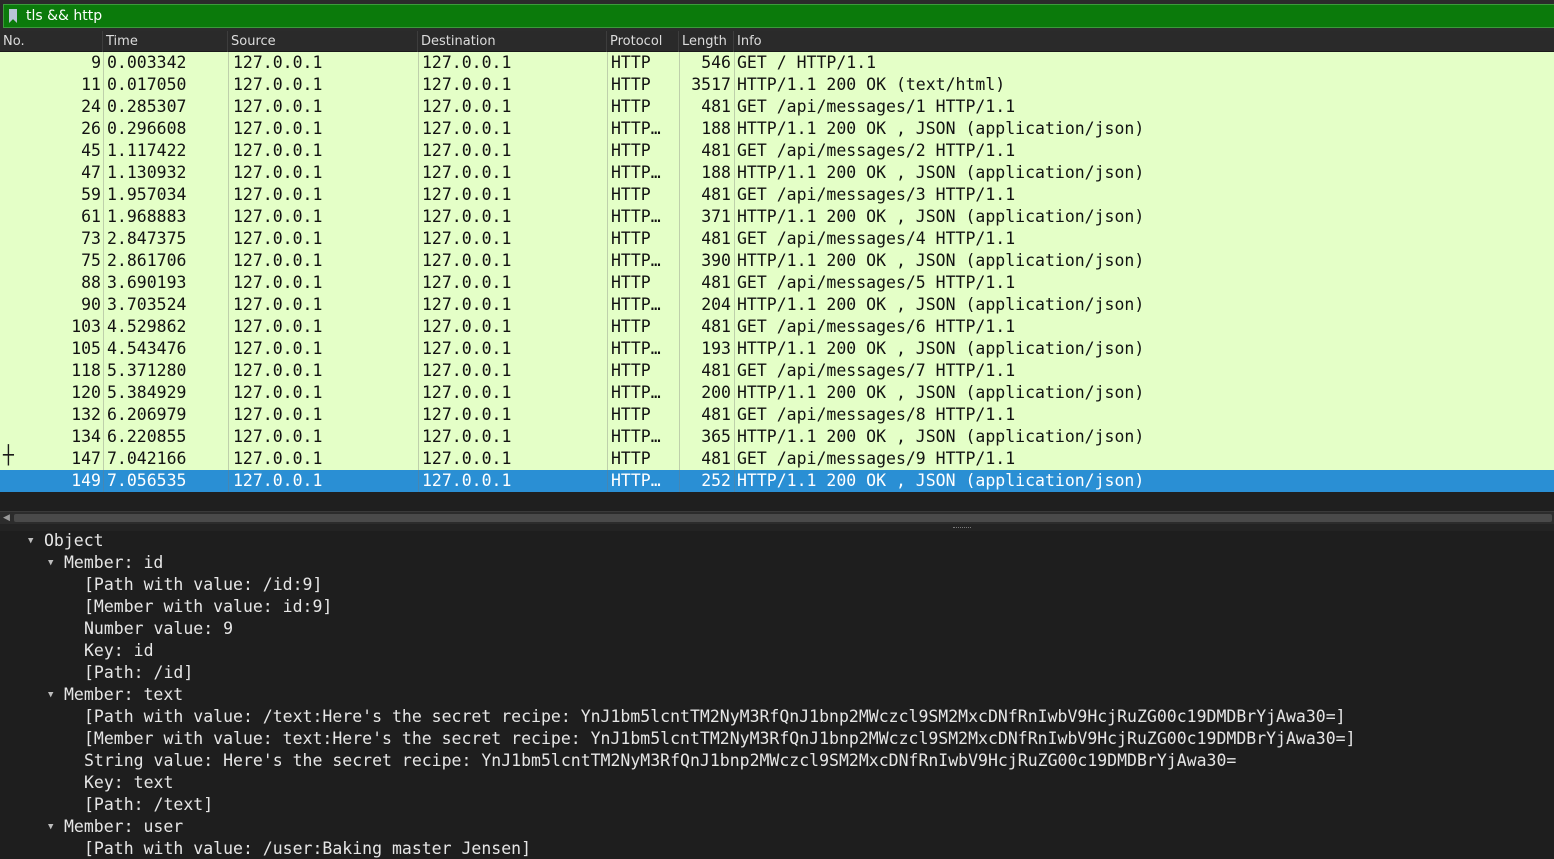  I want to click on packet-number: 88, so click(91, 282).